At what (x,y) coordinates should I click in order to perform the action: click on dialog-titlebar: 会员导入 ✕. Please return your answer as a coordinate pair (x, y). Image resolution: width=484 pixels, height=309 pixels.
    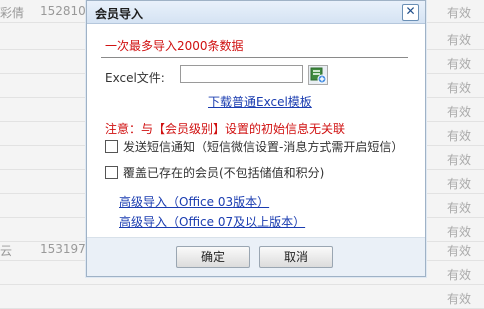
    Looking at the image, I should click on (256, 12).